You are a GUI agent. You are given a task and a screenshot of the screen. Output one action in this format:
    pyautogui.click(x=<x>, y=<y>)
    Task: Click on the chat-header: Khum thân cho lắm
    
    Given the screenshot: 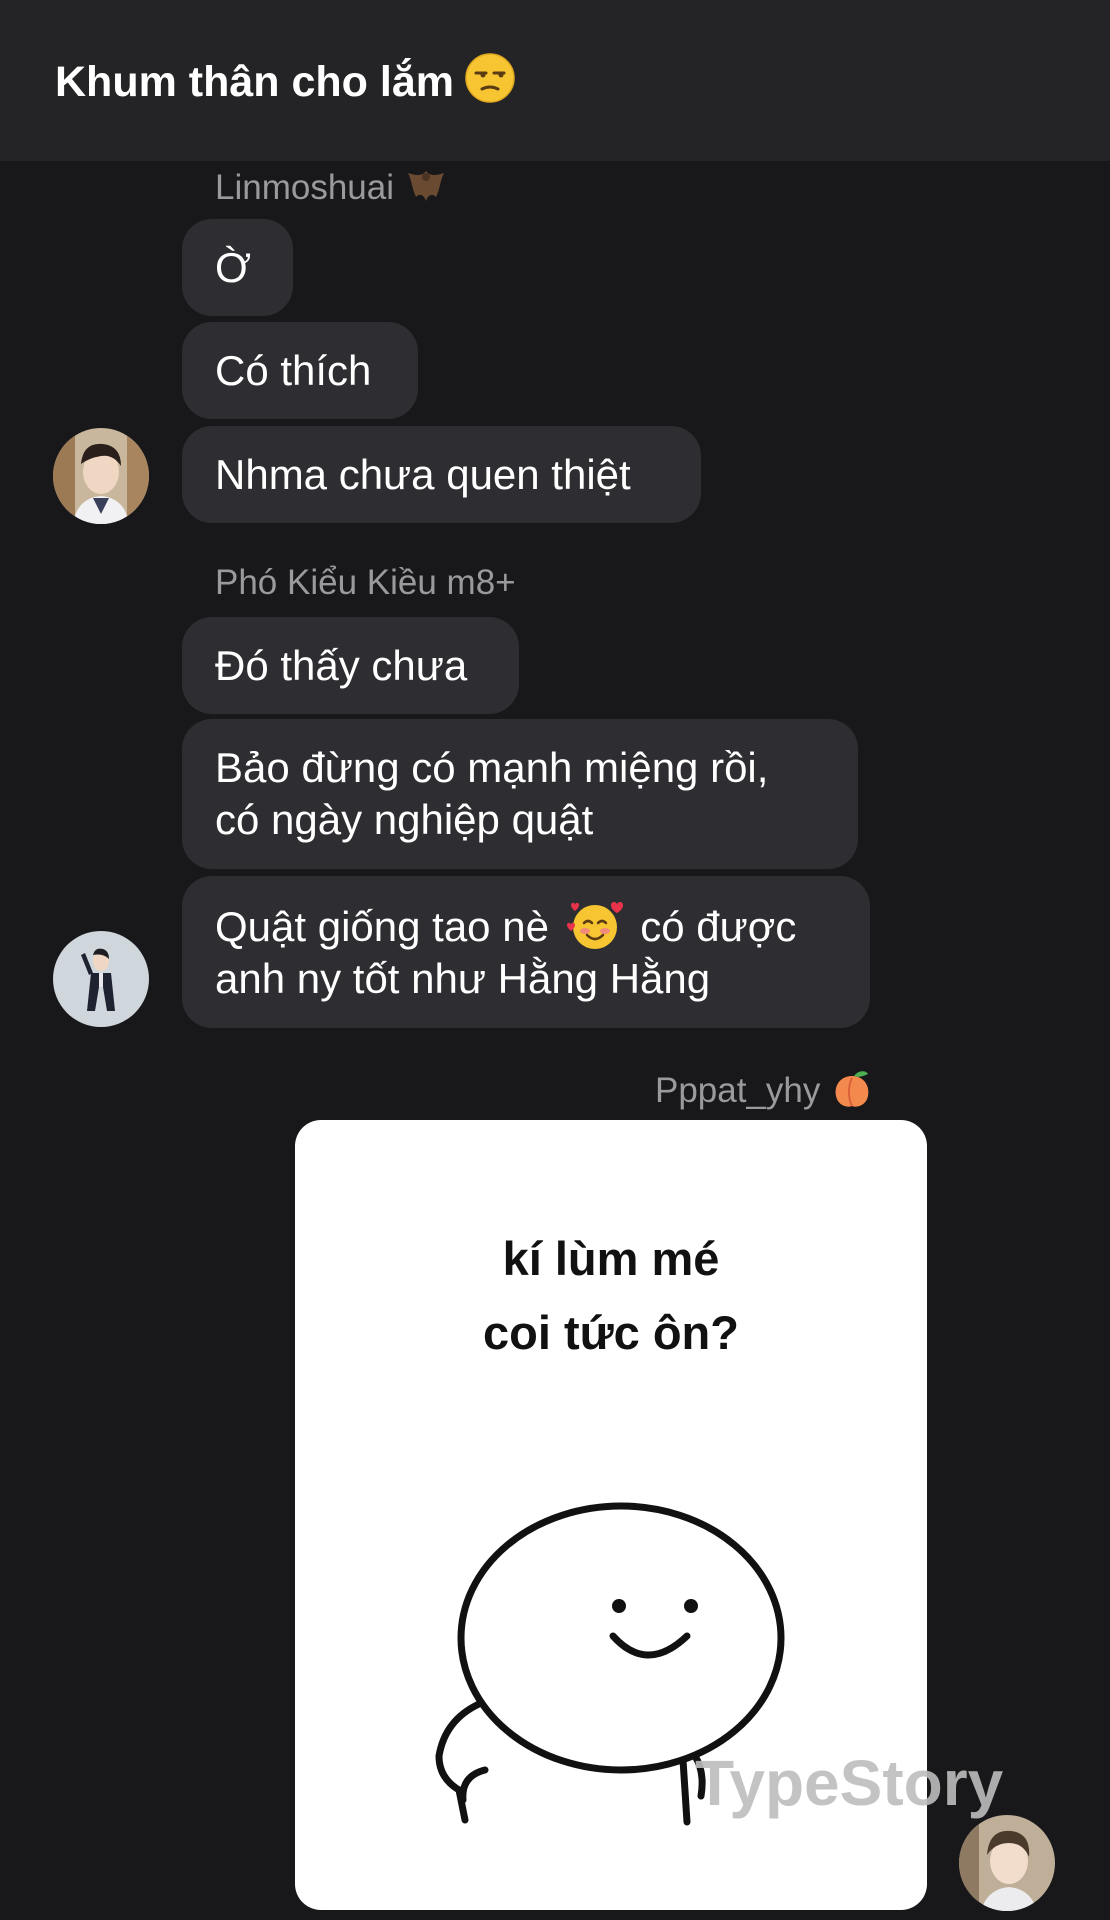 What is the action you would take?
    pyautogui.click(x=555, y=80)
    